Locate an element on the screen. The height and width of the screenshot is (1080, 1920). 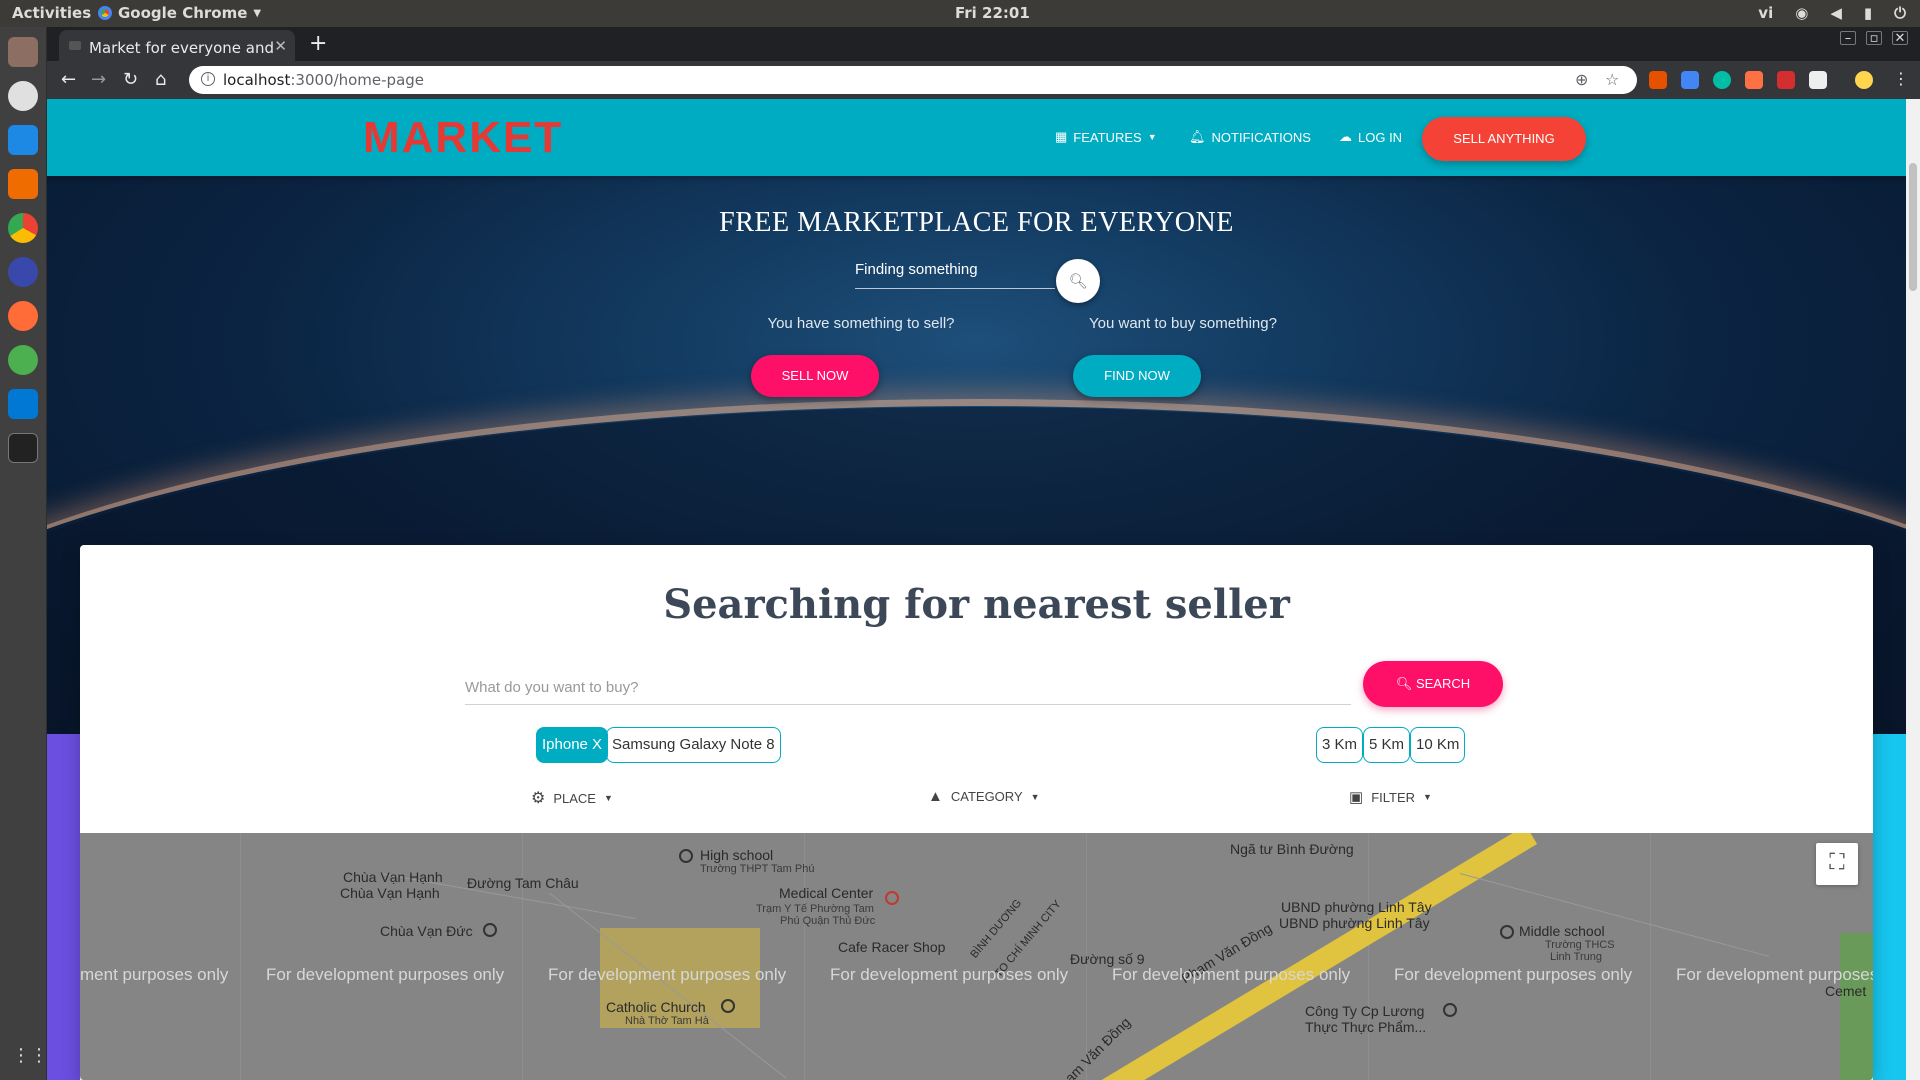
restore-icon: ▫ is located at coordinates (1874, 38).